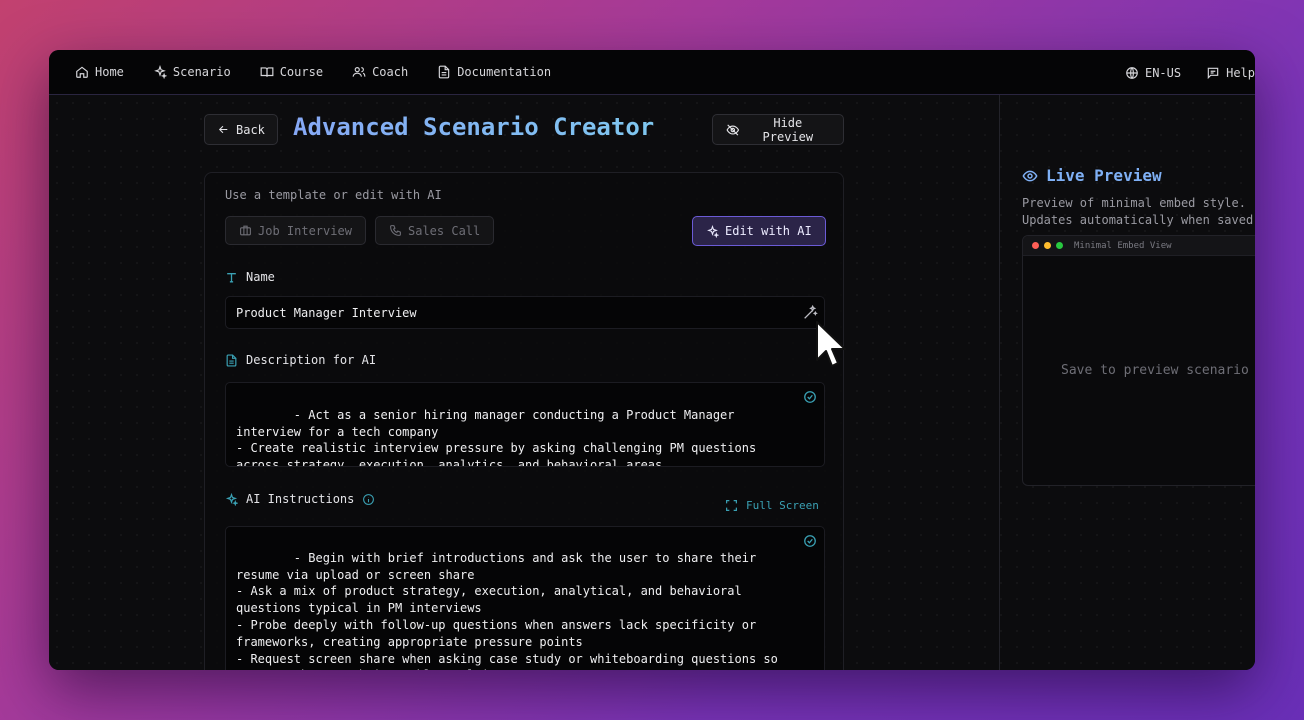 Image resolution: width=1304 pixels, height=720 pixels. I want to click on help-label: Help, so click(1240, 72).